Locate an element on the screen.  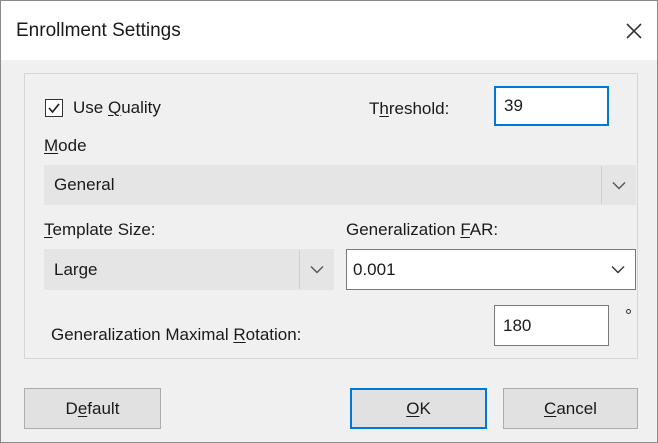
template-size-label: Template Size: is located at coordinates (100, 229).